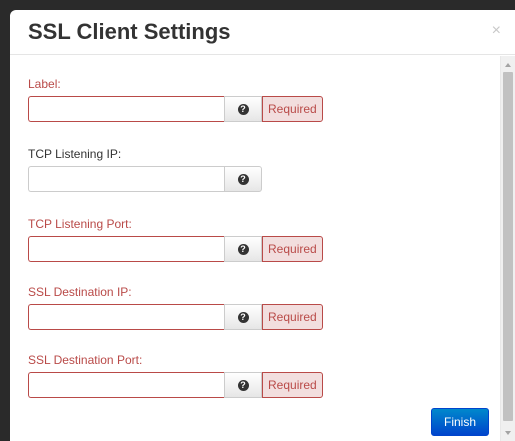 The height and width of the screenshot is (441, 515). What do you see at coordinates (126, 109) in the screenshot?
I see `label-input` at bounding box center [126, 109].